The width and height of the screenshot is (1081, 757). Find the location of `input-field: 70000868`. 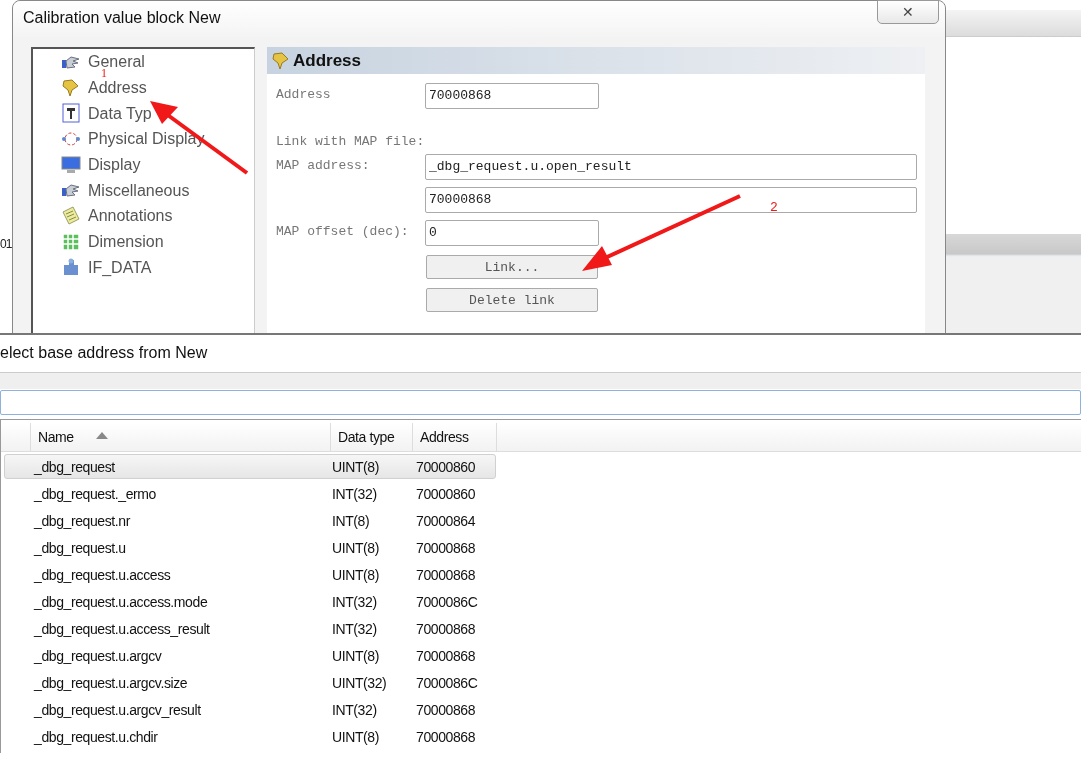

input-field: 70000868 is located at coordinates (512, 96).